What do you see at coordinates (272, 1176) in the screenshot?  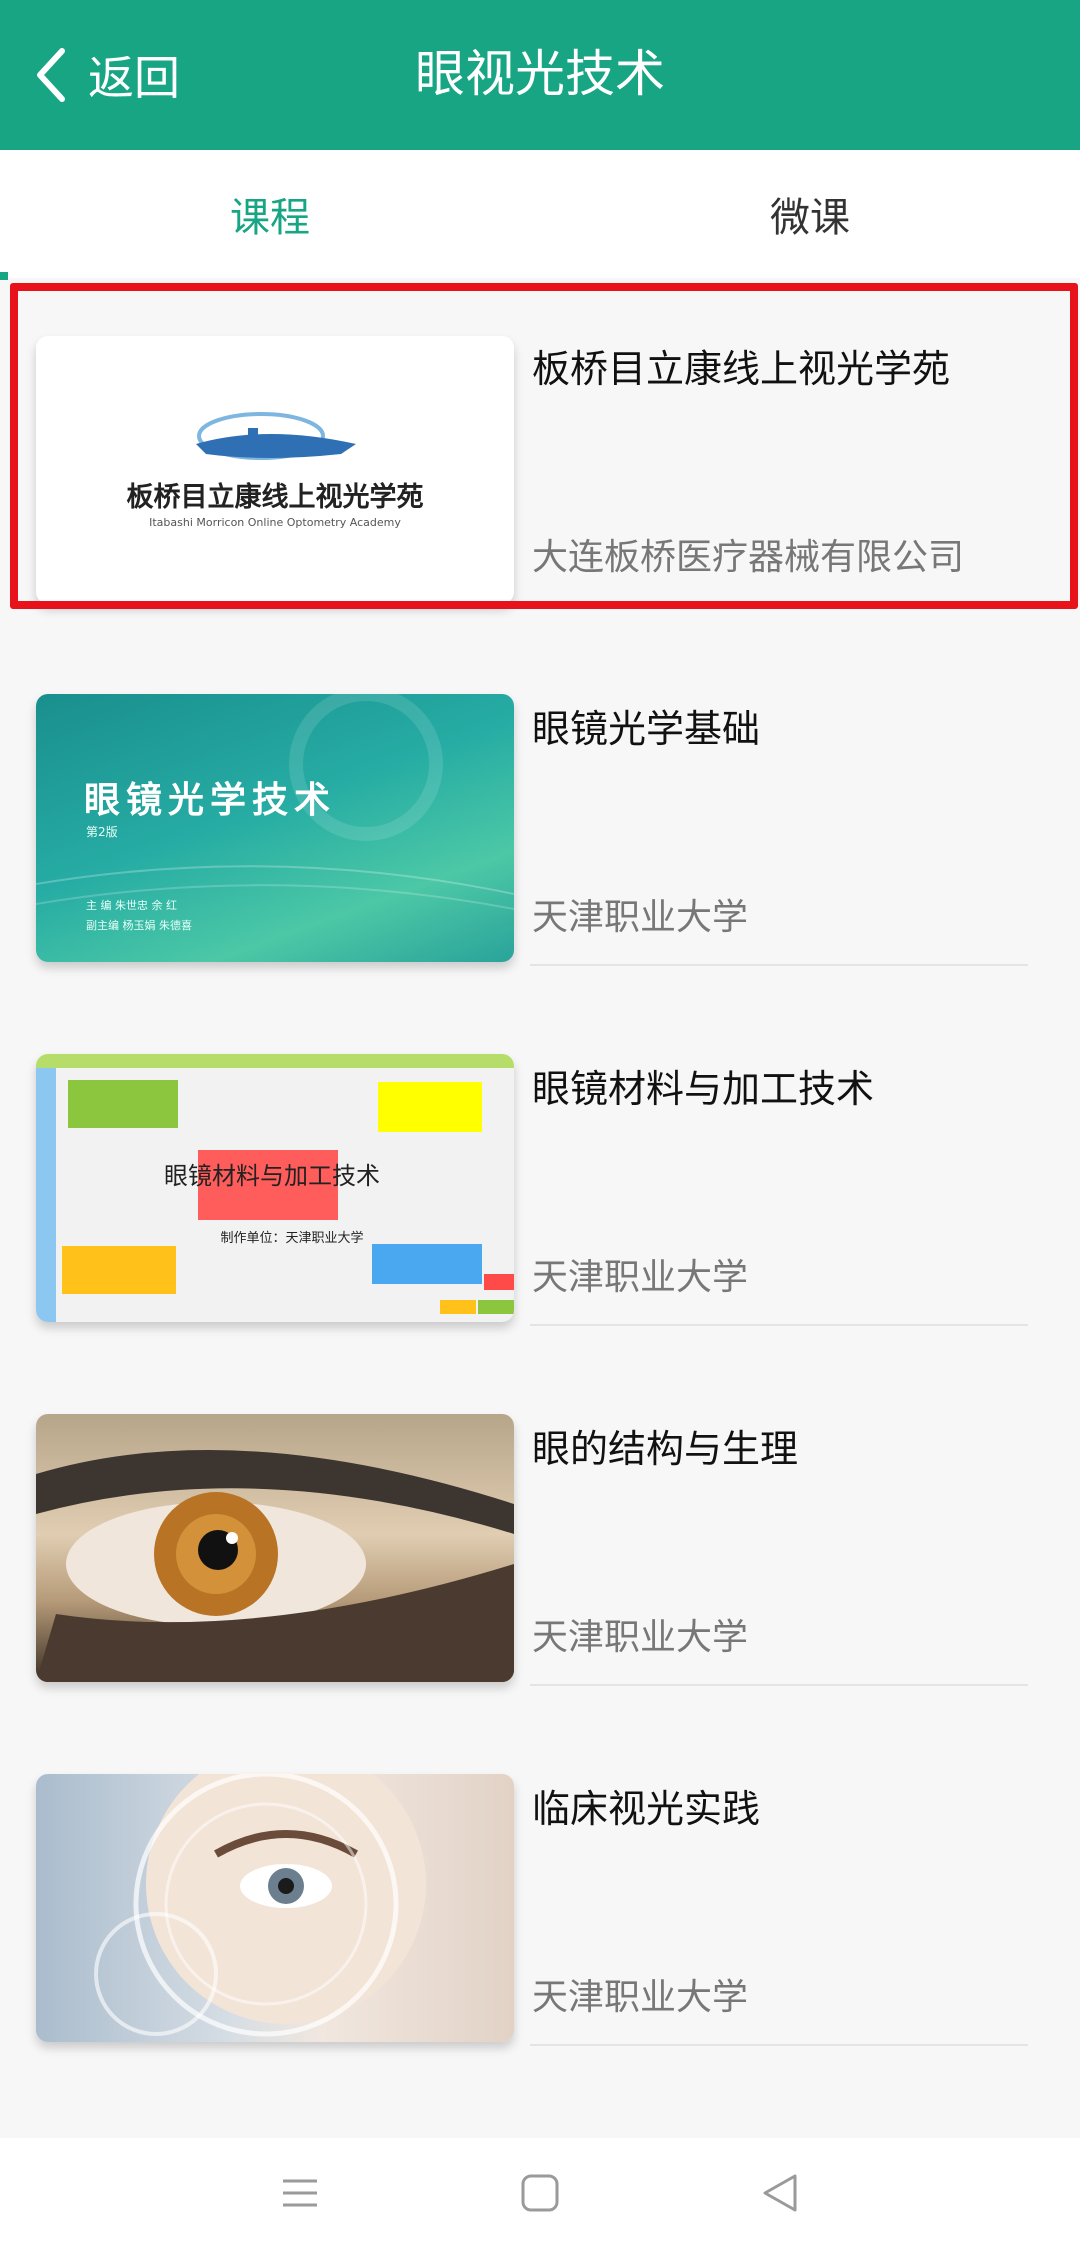 I see `svg-text: 眼镜材料与加工技术` at bounding box center [272, 1176].